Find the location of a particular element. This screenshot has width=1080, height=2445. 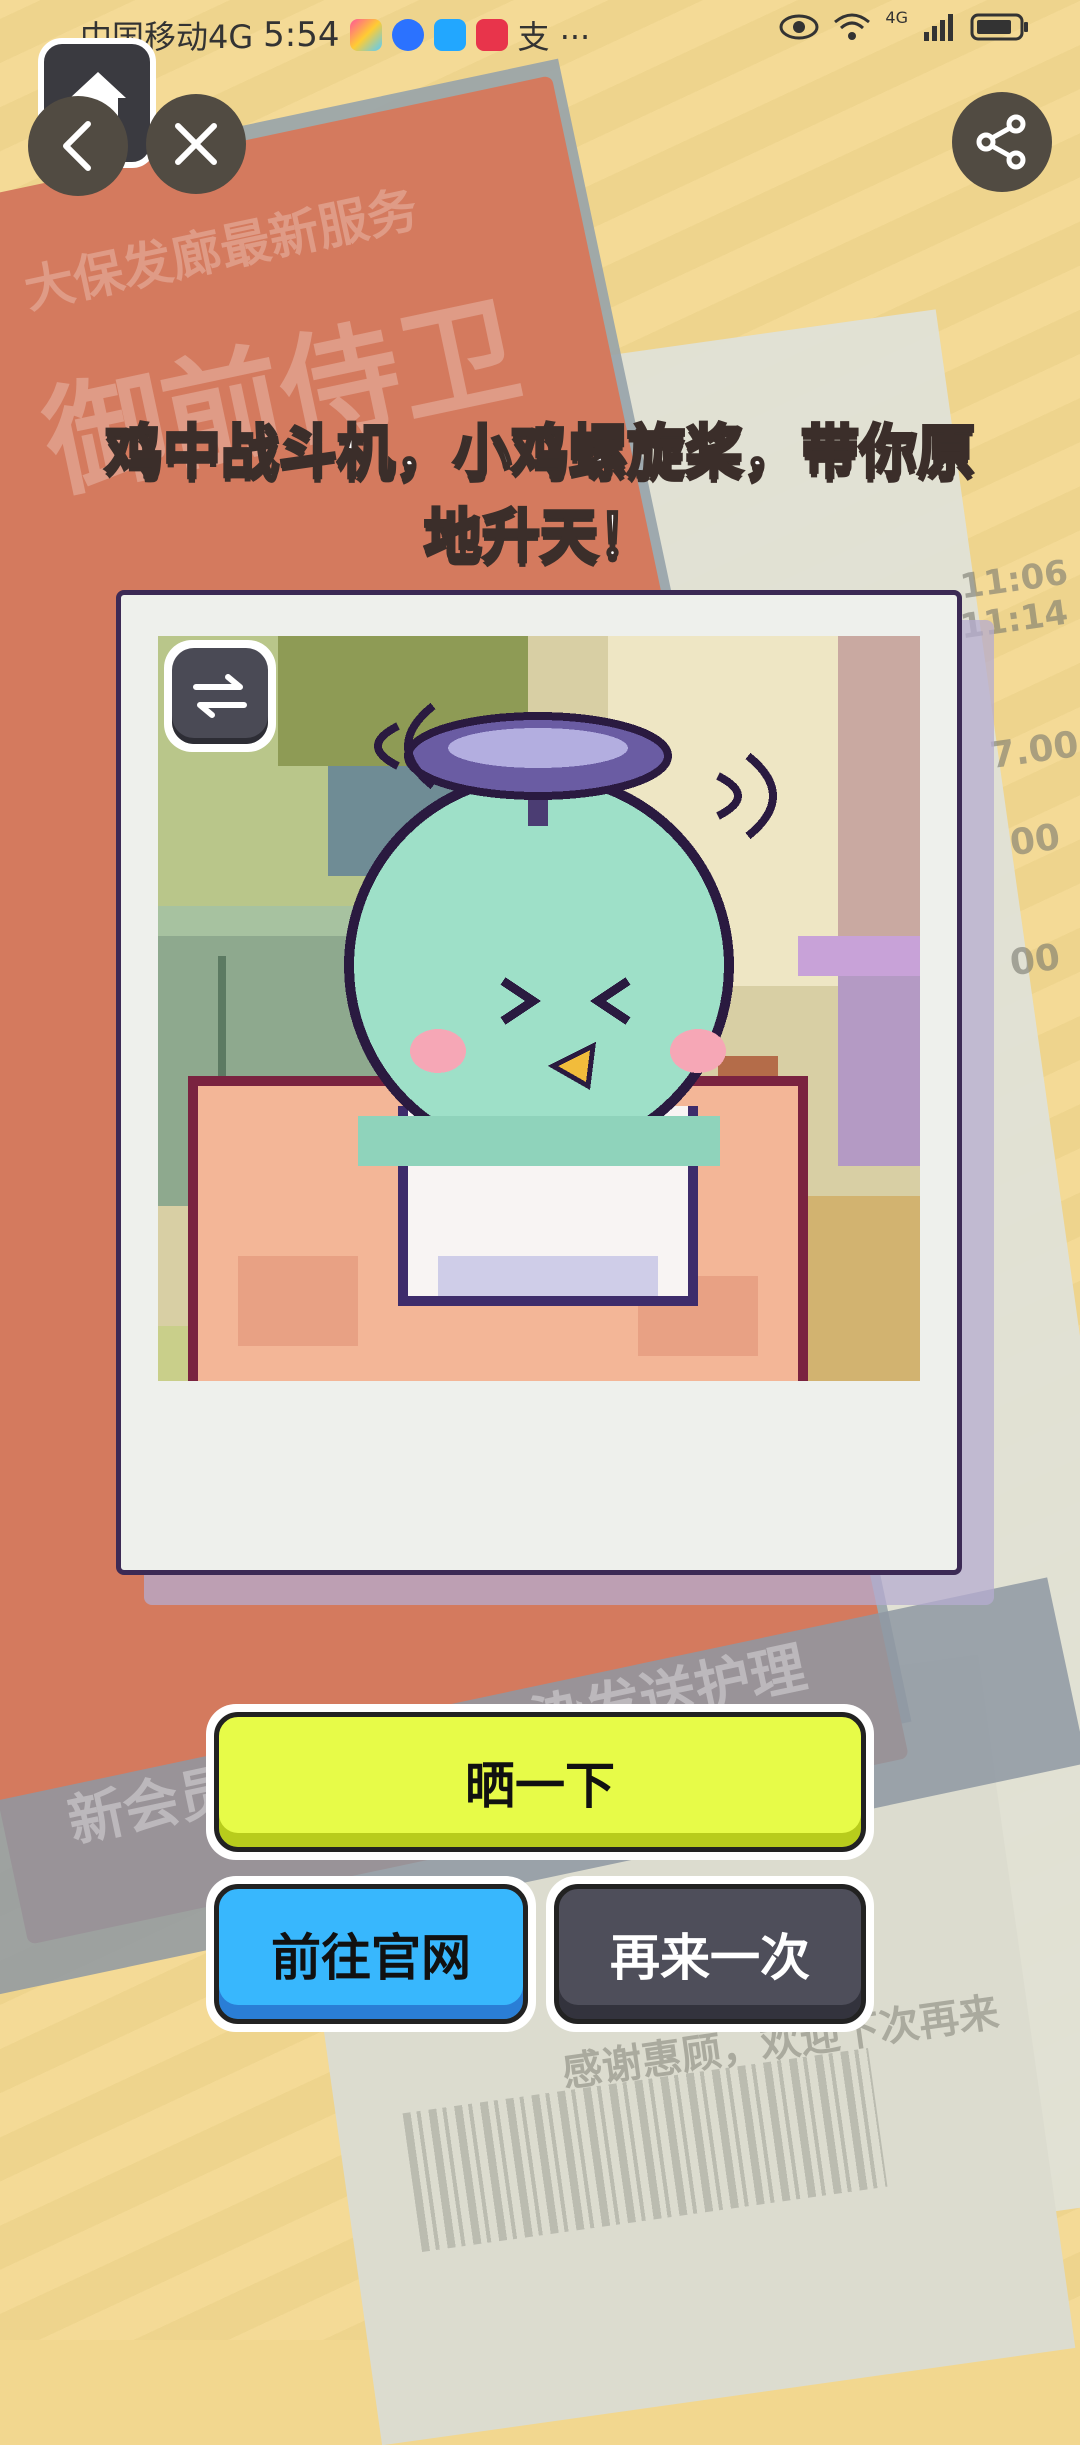

app-notification-icon is located at coordinates (365, 35).